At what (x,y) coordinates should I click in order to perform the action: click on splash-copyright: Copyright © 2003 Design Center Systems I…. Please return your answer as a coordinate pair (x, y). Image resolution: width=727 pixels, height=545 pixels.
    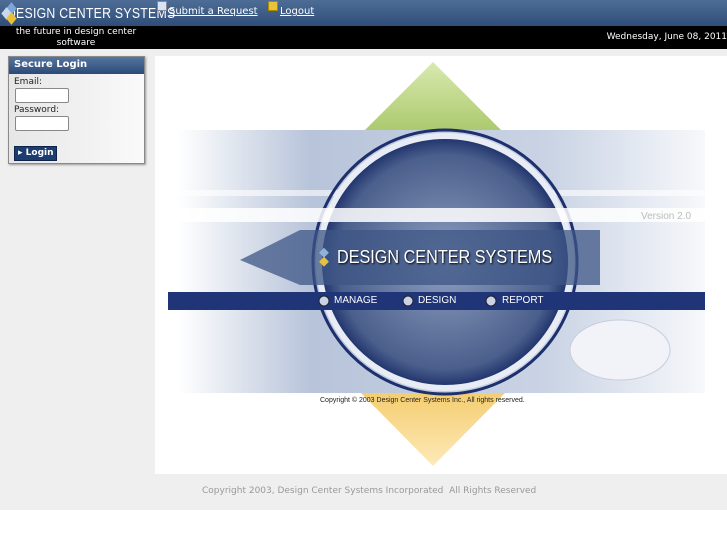
    Looking at the image, I should click on (422, 400).